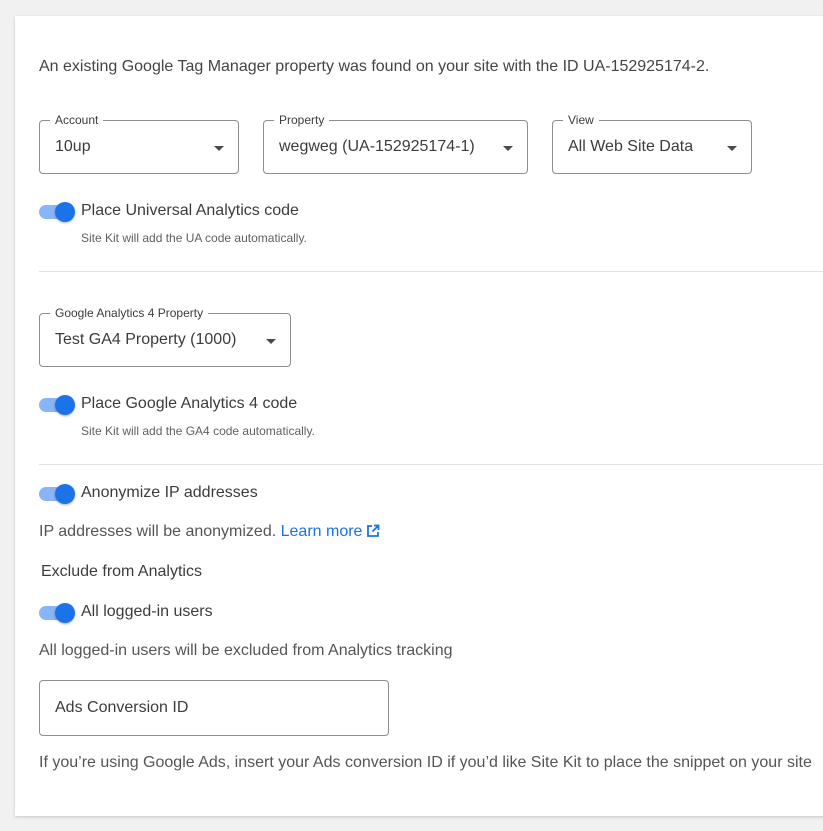  Describe the element at coordinates (190, 210) in the screenshot. I see `ua-code-toggle-label: Place Universal Analytics code` at that location.